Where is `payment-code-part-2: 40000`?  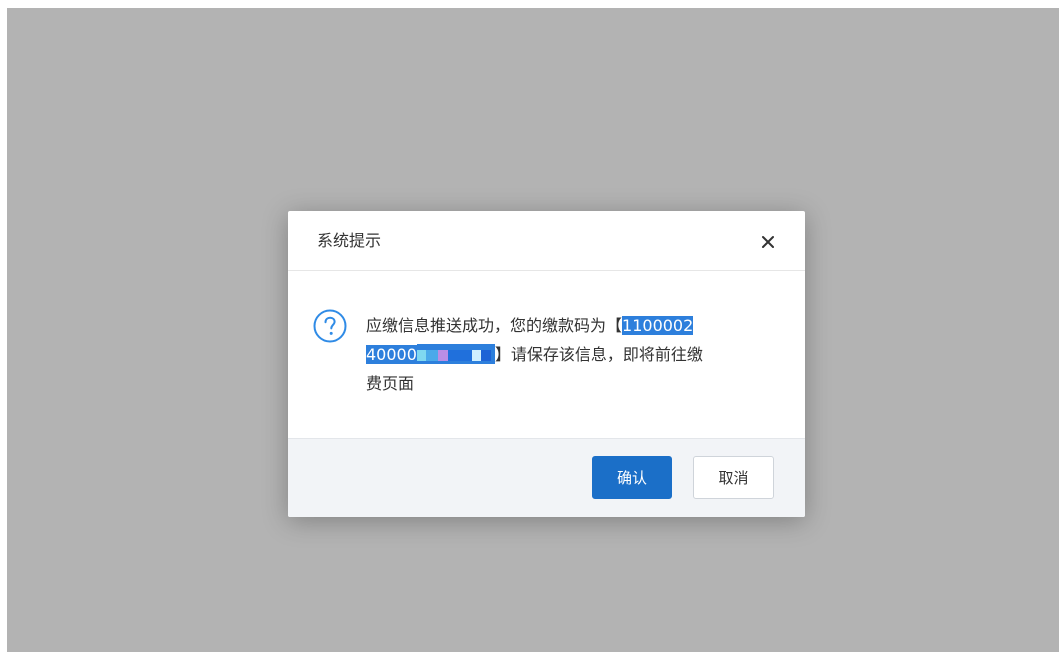 payment-code-part-2: 40000 is located at coordinates (391, 354).